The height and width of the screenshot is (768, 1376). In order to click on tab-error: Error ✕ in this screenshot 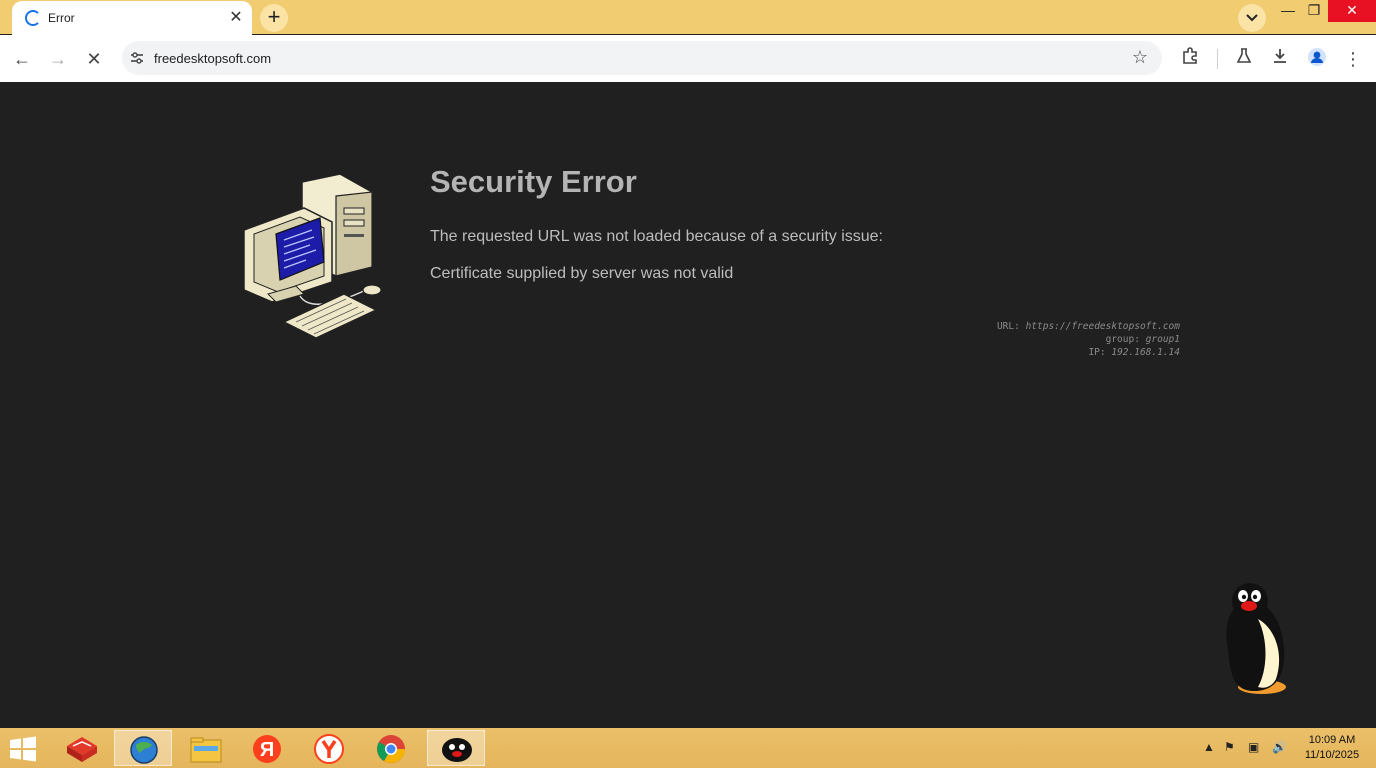, I will do `click(132, 18)`.